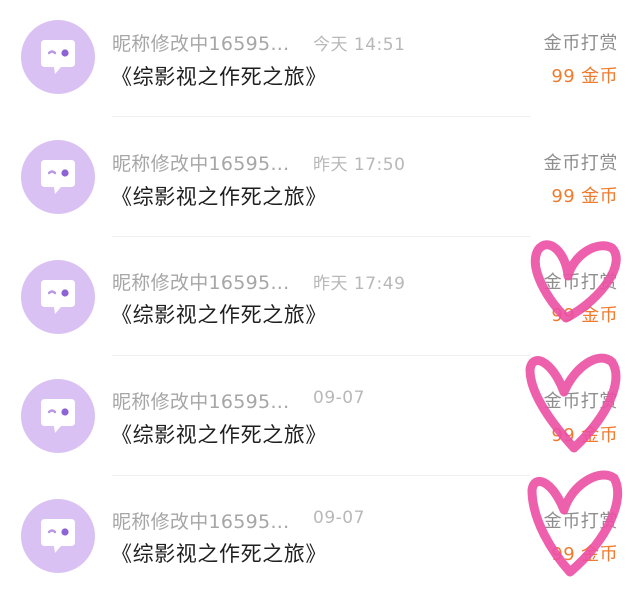 The image size is (640, 599). Describe the element at coordinates (359, 284) in the screenshot. I see `timestamp: 昨天 17:49` at that location.